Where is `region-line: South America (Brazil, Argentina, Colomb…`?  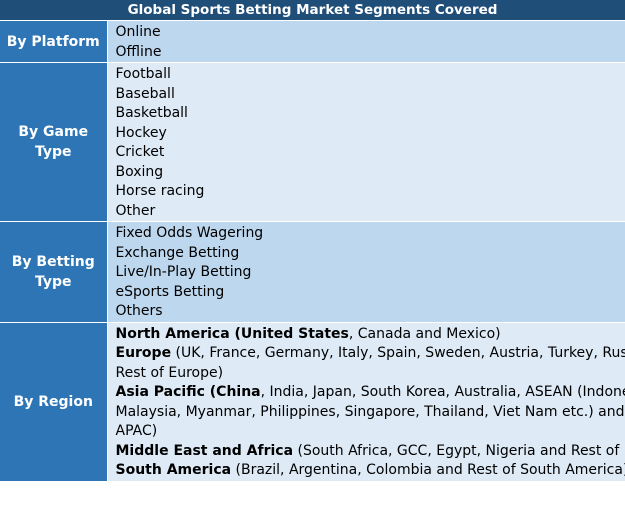
region-line: South America (Brazil, Argentina, Colomb… is located at coordinates (370, 471).